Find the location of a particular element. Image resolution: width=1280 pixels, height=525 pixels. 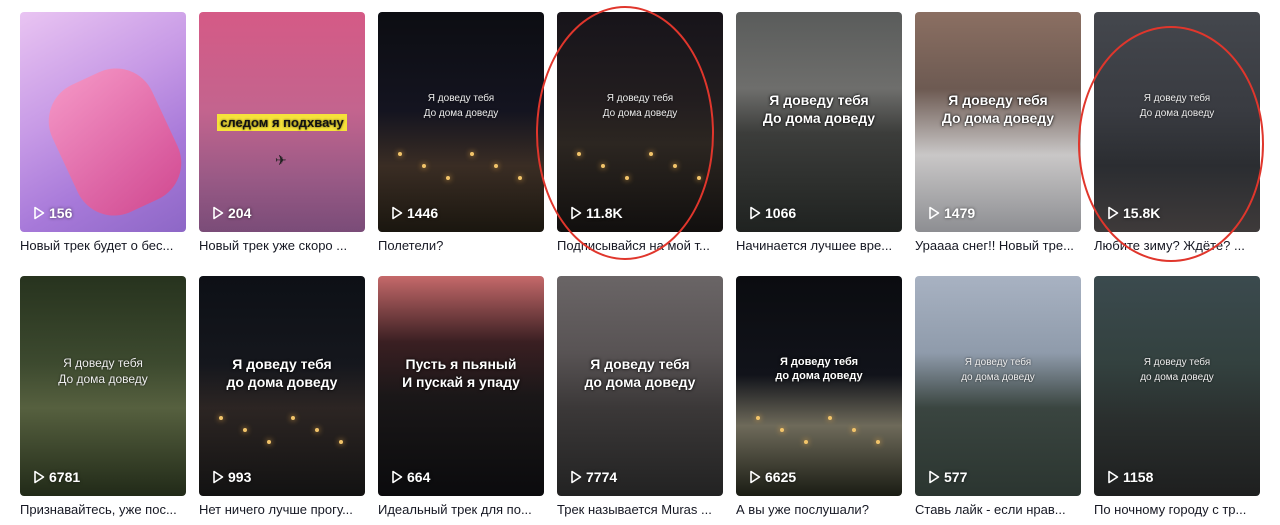

view-count: 577 is located at coordinates (947, 477).